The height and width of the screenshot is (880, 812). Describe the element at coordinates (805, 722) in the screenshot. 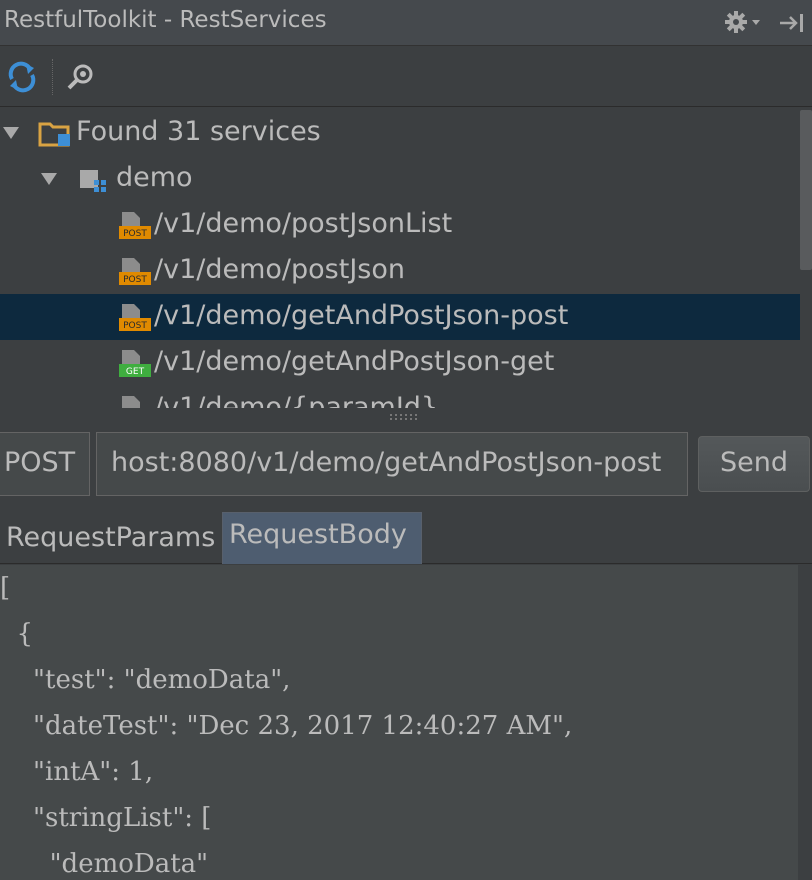

I see `editor-scrollbar` at that location.